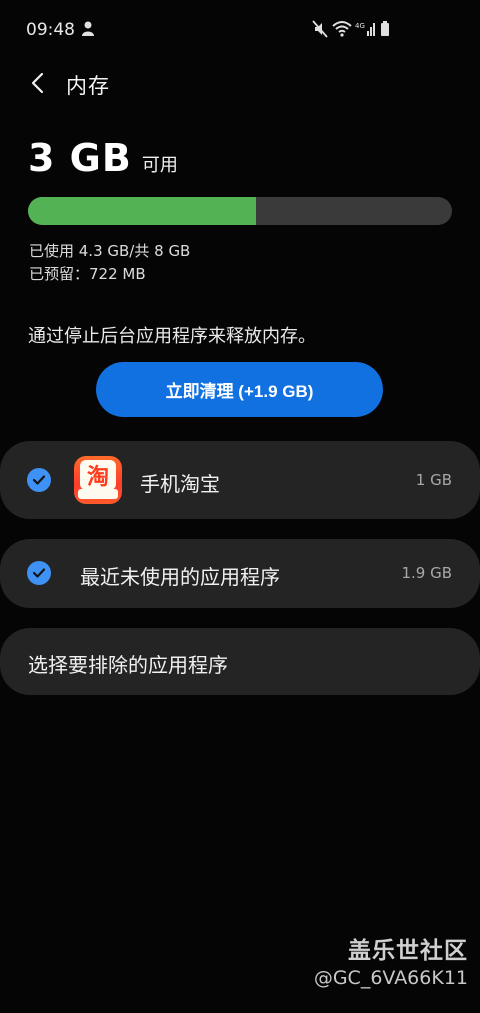  Describe the element at coordinates (320, 29) in the screenshot. I see `mute-icon` at that location.